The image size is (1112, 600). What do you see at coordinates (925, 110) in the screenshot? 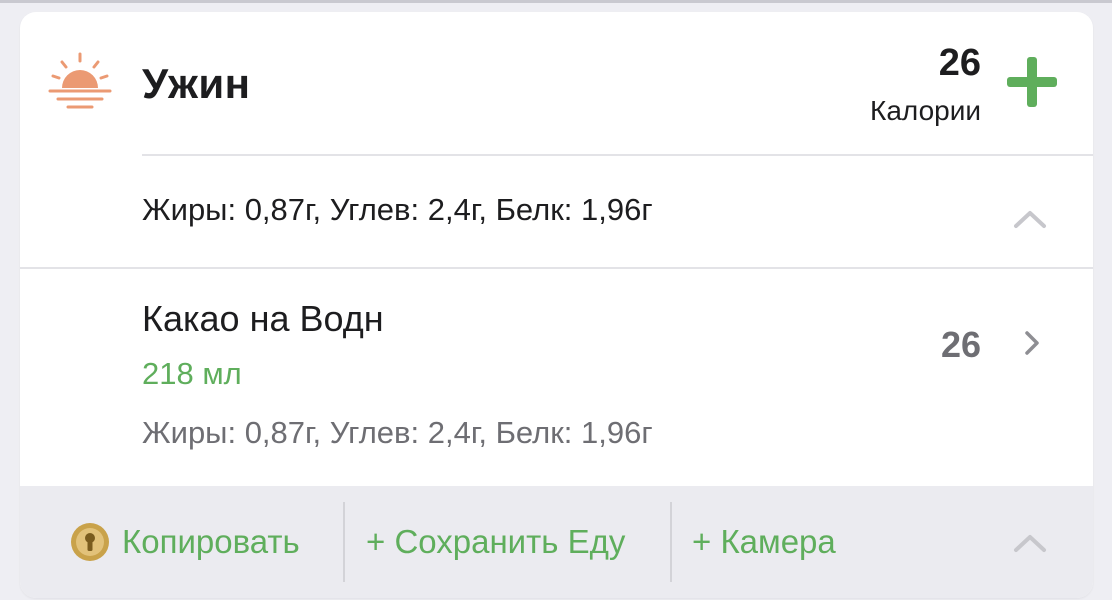
I see `meal-calories-label: Калории` at bounding box center [925, 110].